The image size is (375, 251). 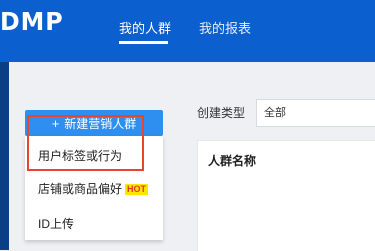 I want to click on menu-item-label: ID上传, so click(x=56, y=224).